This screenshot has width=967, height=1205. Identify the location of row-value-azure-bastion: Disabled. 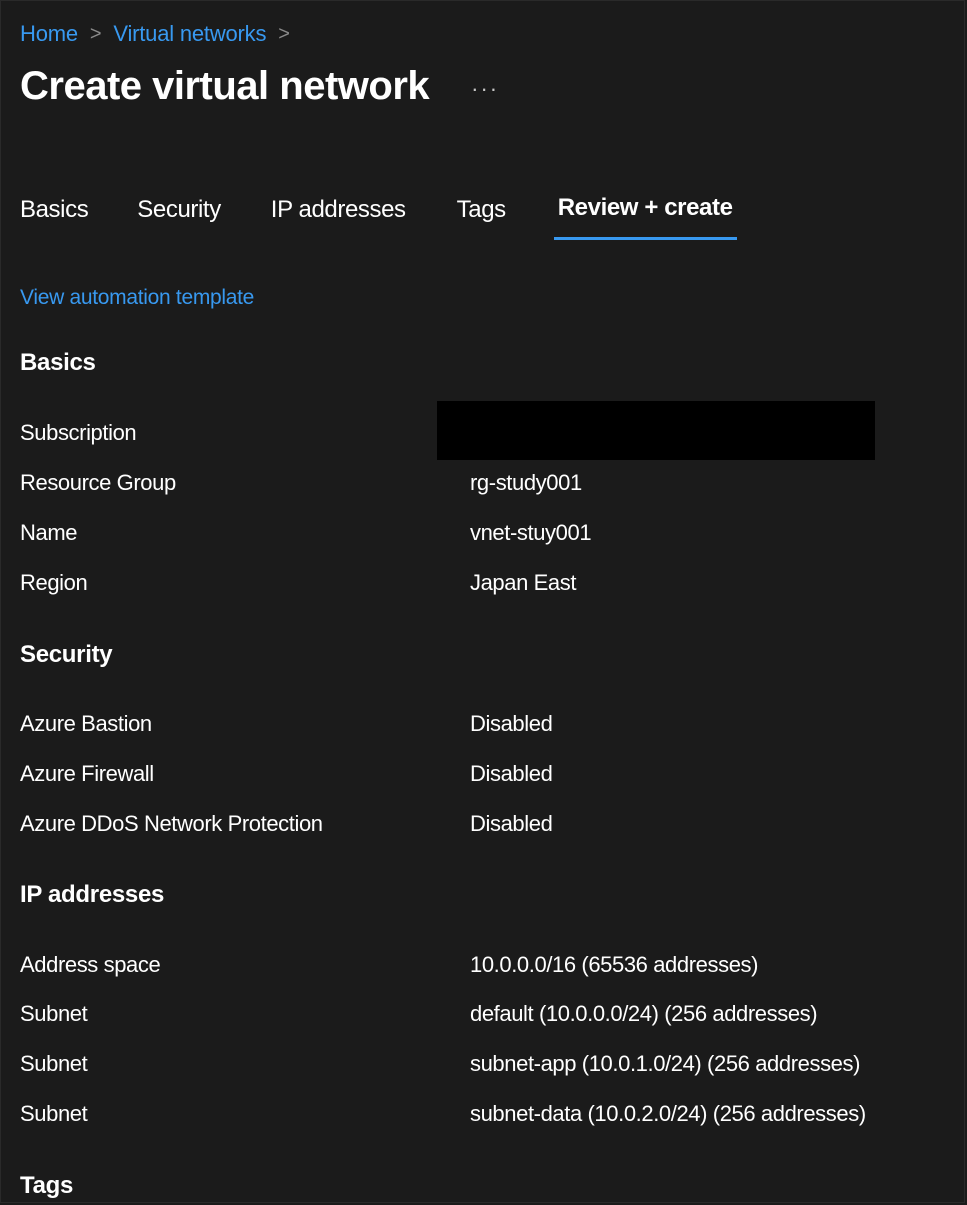
(511, 723).